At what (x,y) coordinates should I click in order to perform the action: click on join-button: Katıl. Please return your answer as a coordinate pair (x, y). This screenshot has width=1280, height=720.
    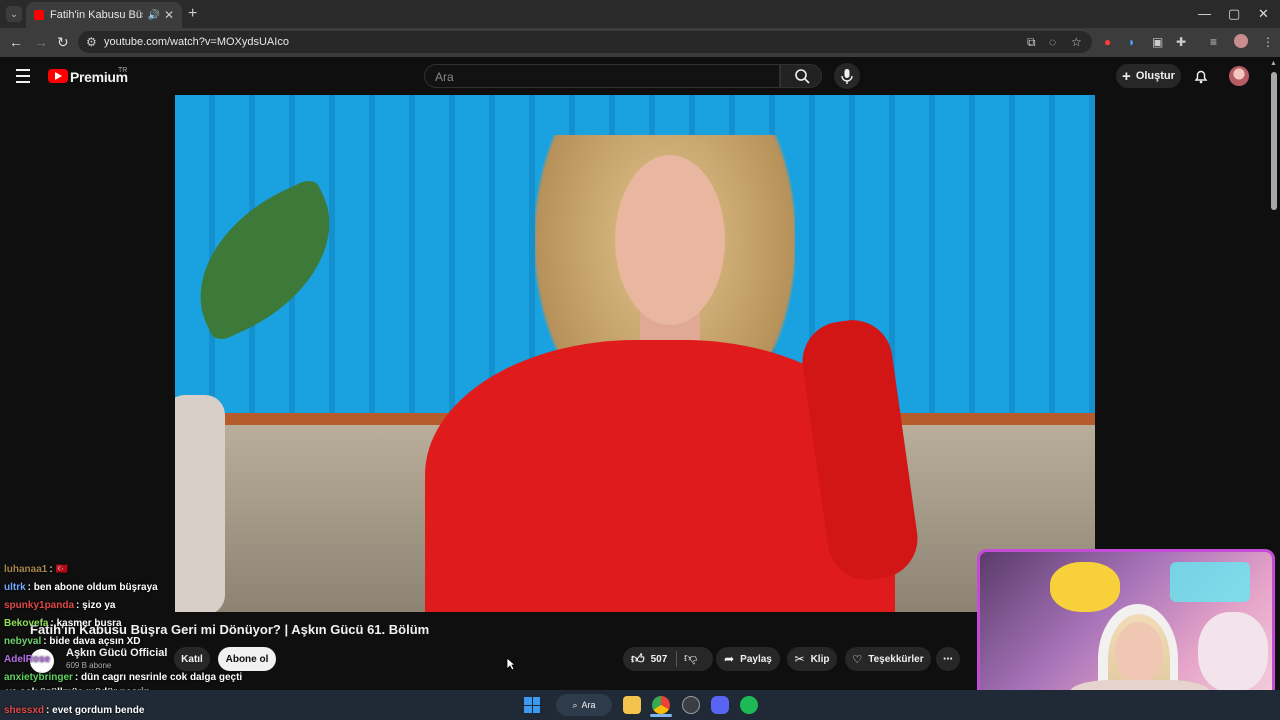
    Looking at the image, I should click on (192, 659).